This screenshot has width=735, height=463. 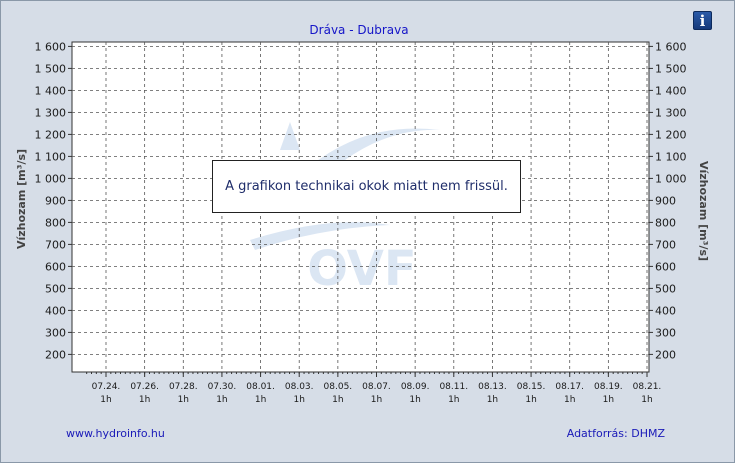 I want to click on y-tick-label-left: 300, so click(x=55, y=332).